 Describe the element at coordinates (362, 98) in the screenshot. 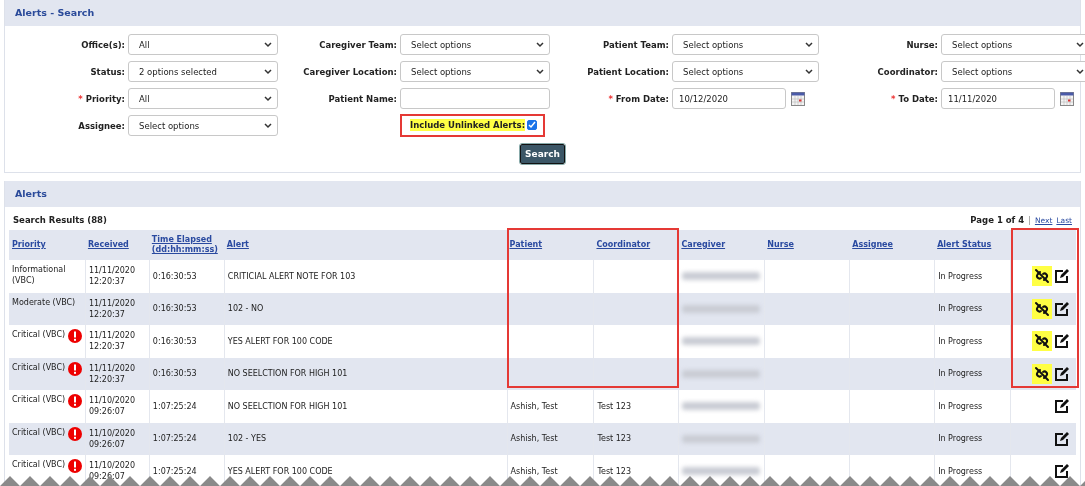

I see `field-label: Patient Name:` at that location.